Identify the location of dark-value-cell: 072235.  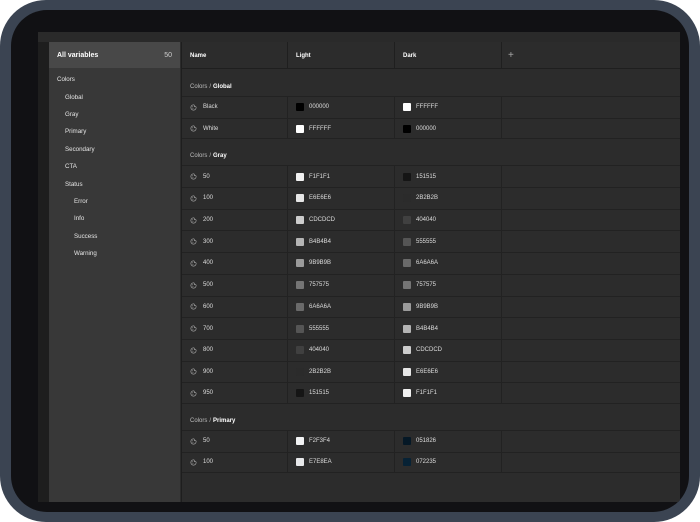
(448, 462).